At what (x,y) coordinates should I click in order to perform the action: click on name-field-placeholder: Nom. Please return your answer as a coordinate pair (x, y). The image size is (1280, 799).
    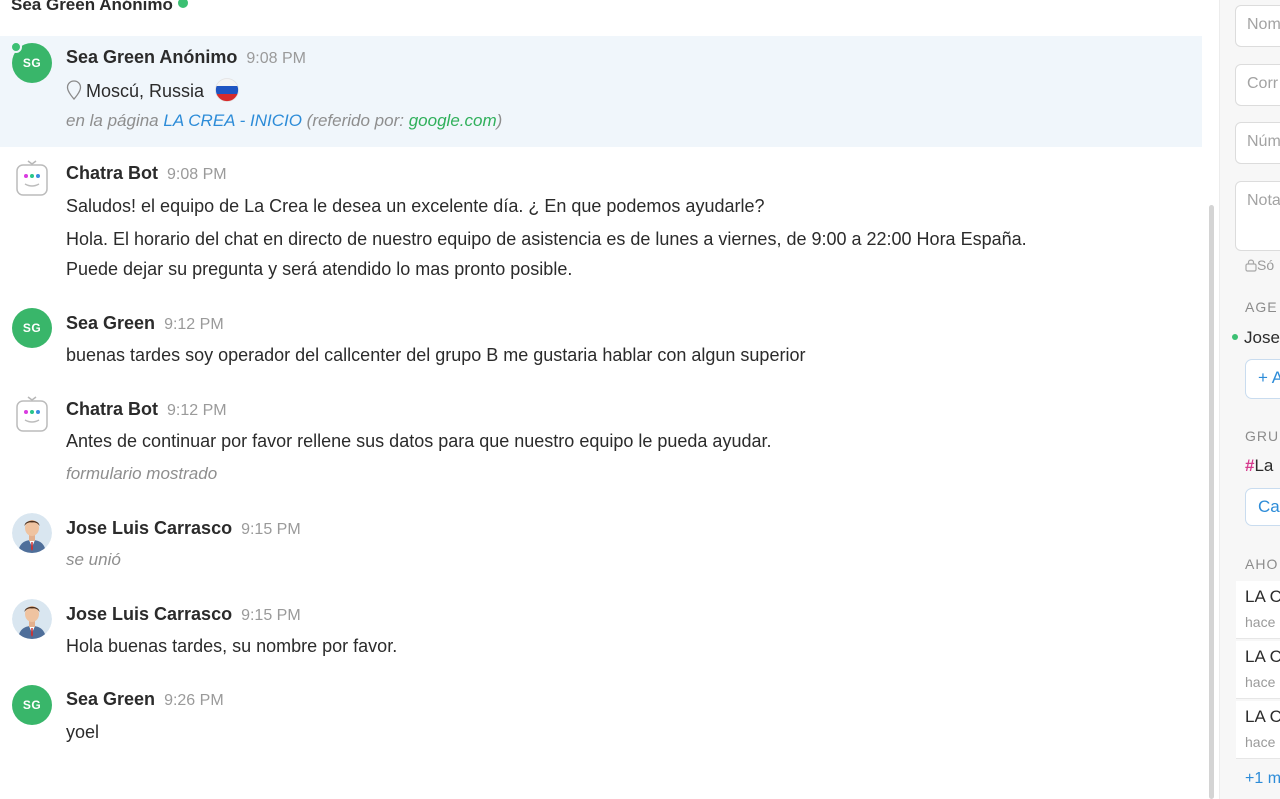
    Looking at the image, I should click on (1263, 24).